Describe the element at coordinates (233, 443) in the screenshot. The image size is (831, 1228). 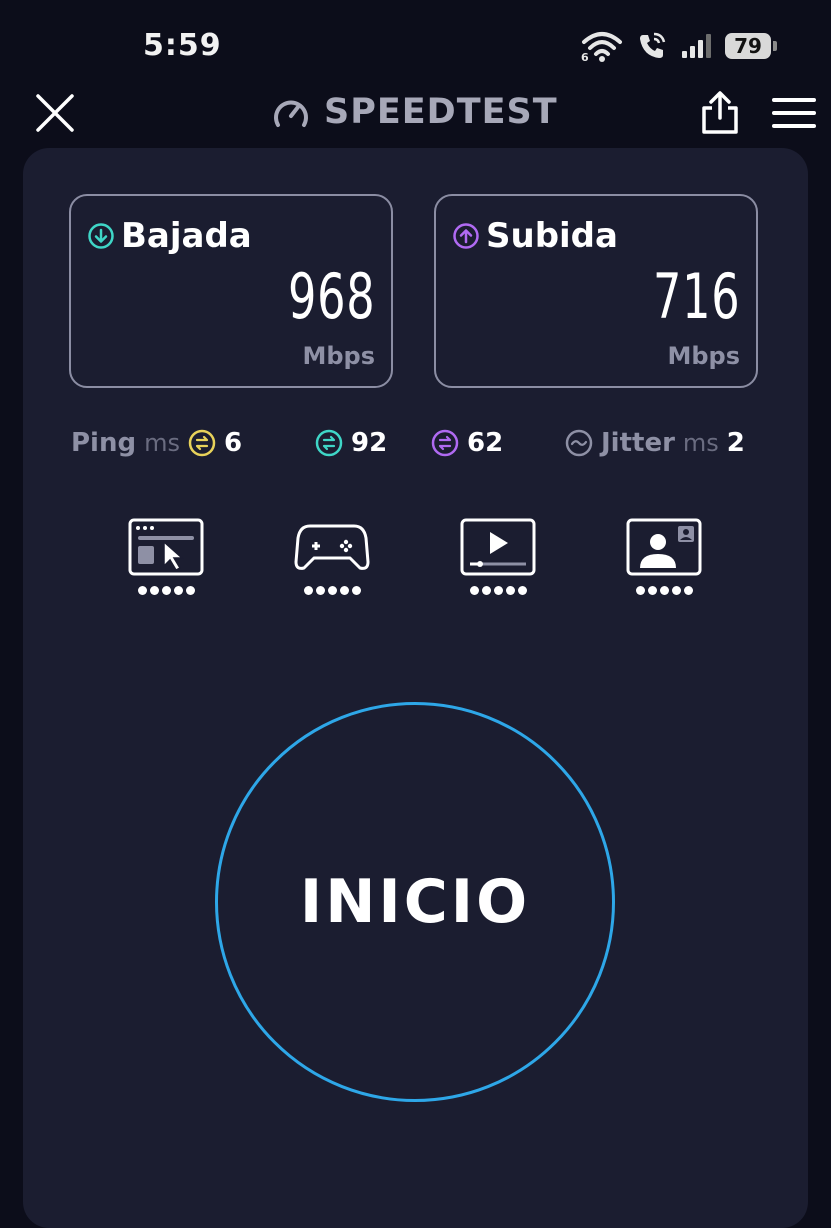
I see `ping-idle-value: 6` at that location.